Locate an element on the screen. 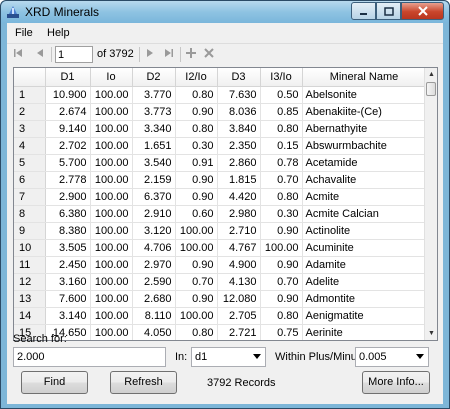 The image size is (450, 409). table-cell: 3.770 is located at coordinates (154, 95).